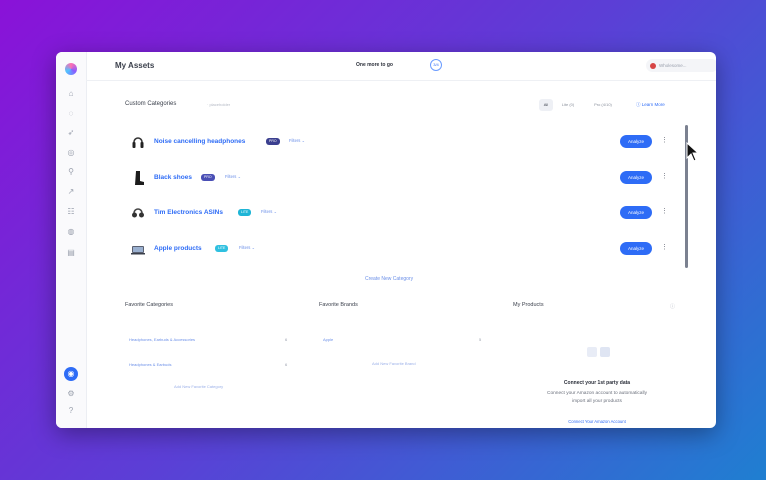 The width and height of the screenshot is (766, 480). I want to click on favorite-categories-title: Favorite Categories, so click(149, 305).